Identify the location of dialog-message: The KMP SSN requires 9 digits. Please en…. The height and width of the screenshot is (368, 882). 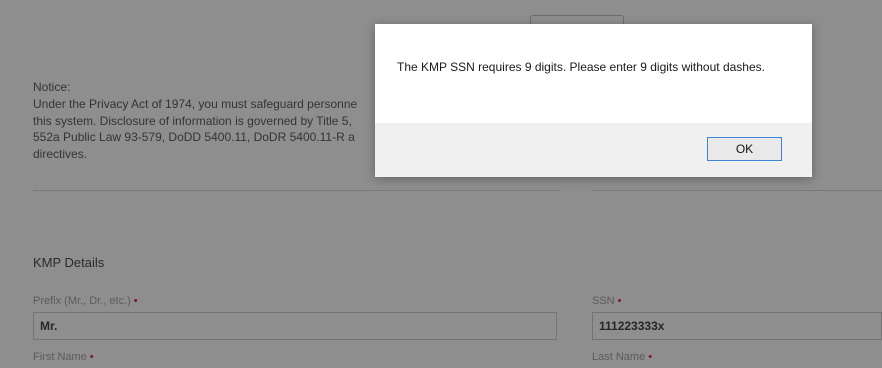
(581, 67).